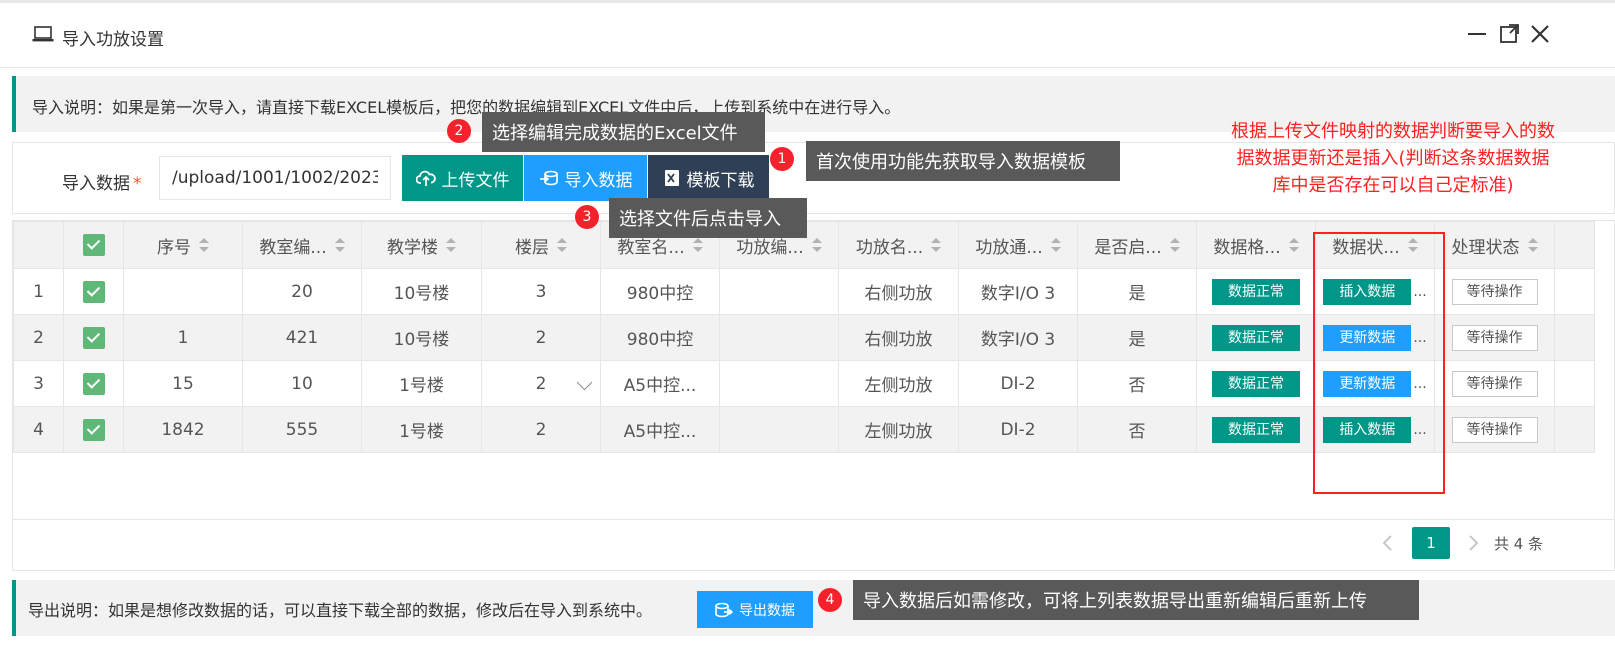 This screenshot has height=663, width=1615. I want to click on header-cell: 教学楼, so click(421, 245).